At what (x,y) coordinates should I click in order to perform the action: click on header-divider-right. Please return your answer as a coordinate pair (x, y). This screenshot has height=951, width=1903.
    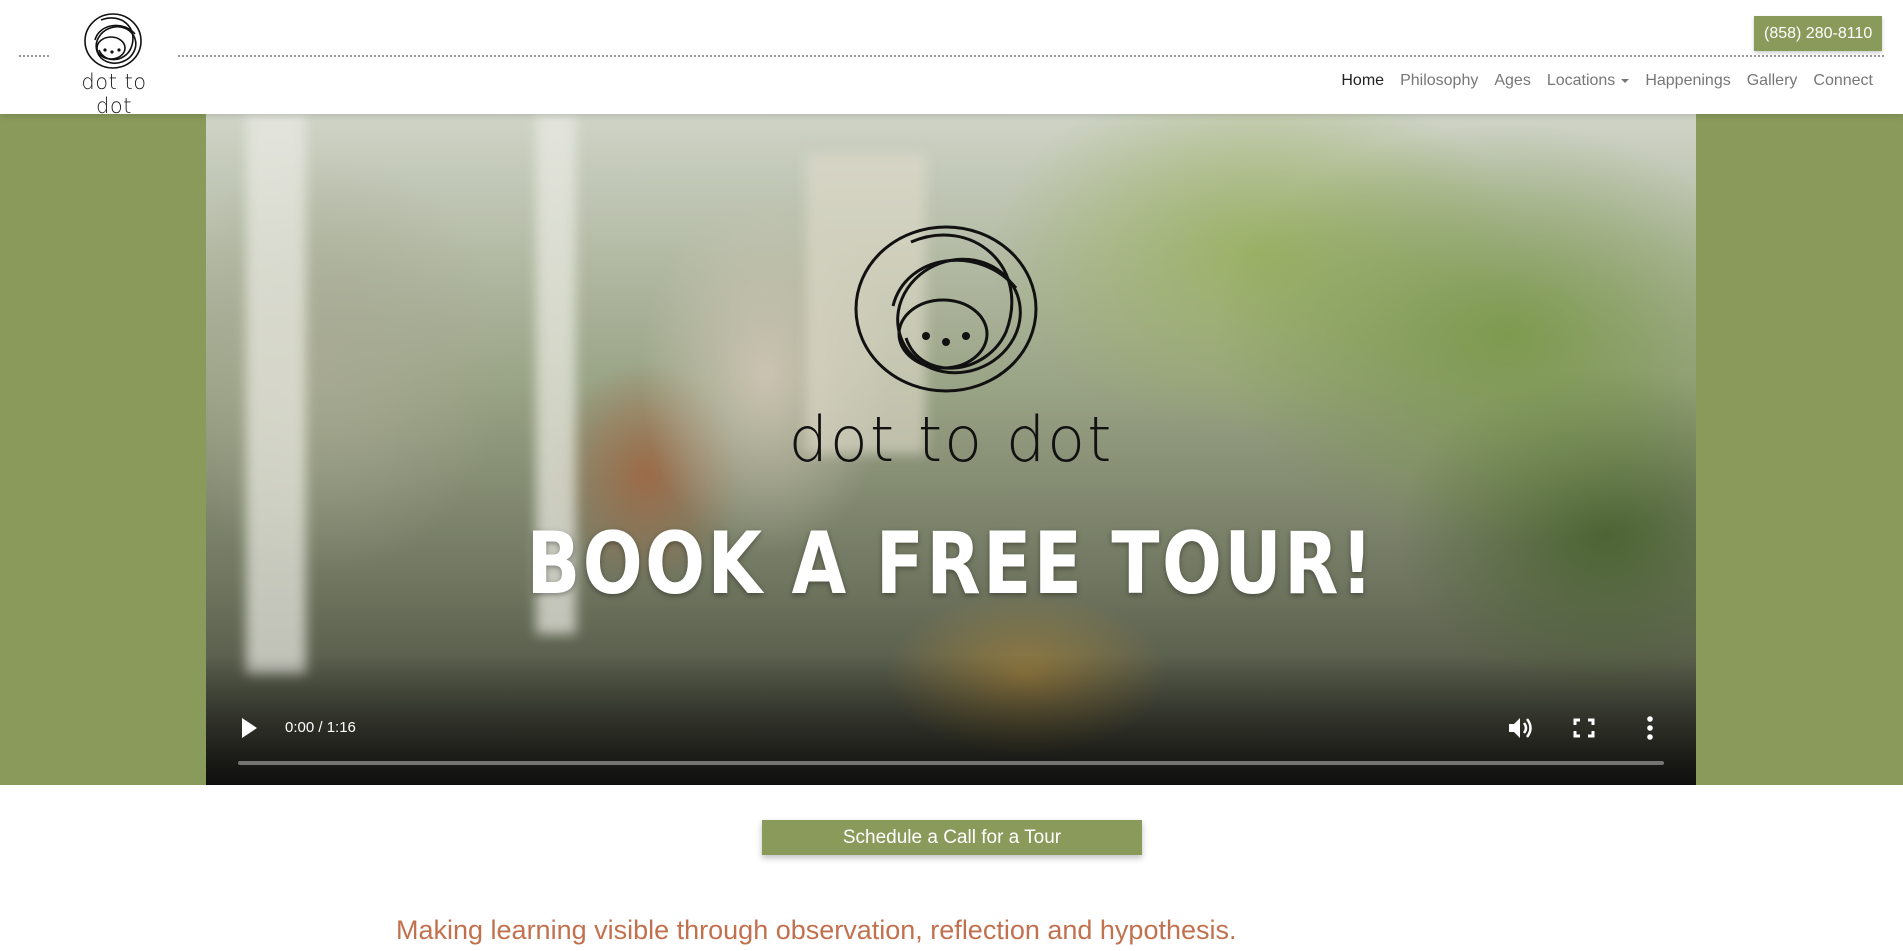
    Looking at the image, I should click on (1031, 56).